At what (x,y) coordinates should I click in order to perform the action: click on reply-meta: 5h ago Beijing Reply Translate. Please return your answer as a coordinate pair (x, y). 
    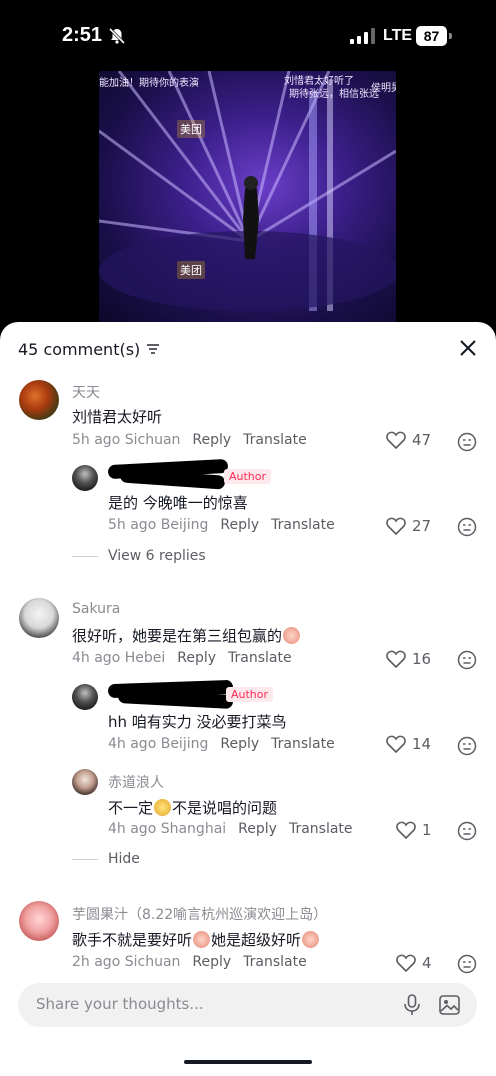
    Looking at the image, I should click on (221, 525).